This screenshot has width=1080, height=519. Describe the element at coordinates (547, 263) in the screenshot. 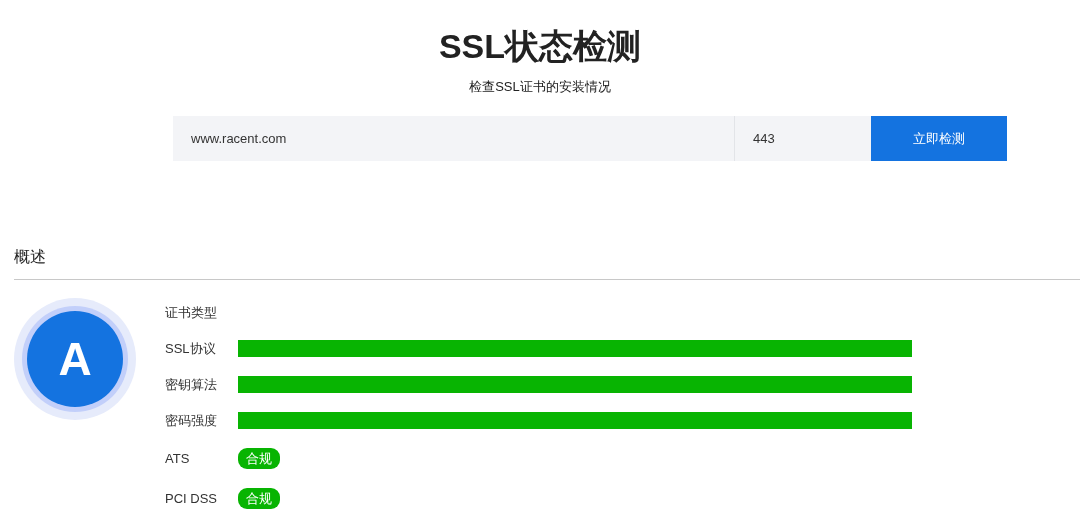

I see `section-heading: 概述` at that location.